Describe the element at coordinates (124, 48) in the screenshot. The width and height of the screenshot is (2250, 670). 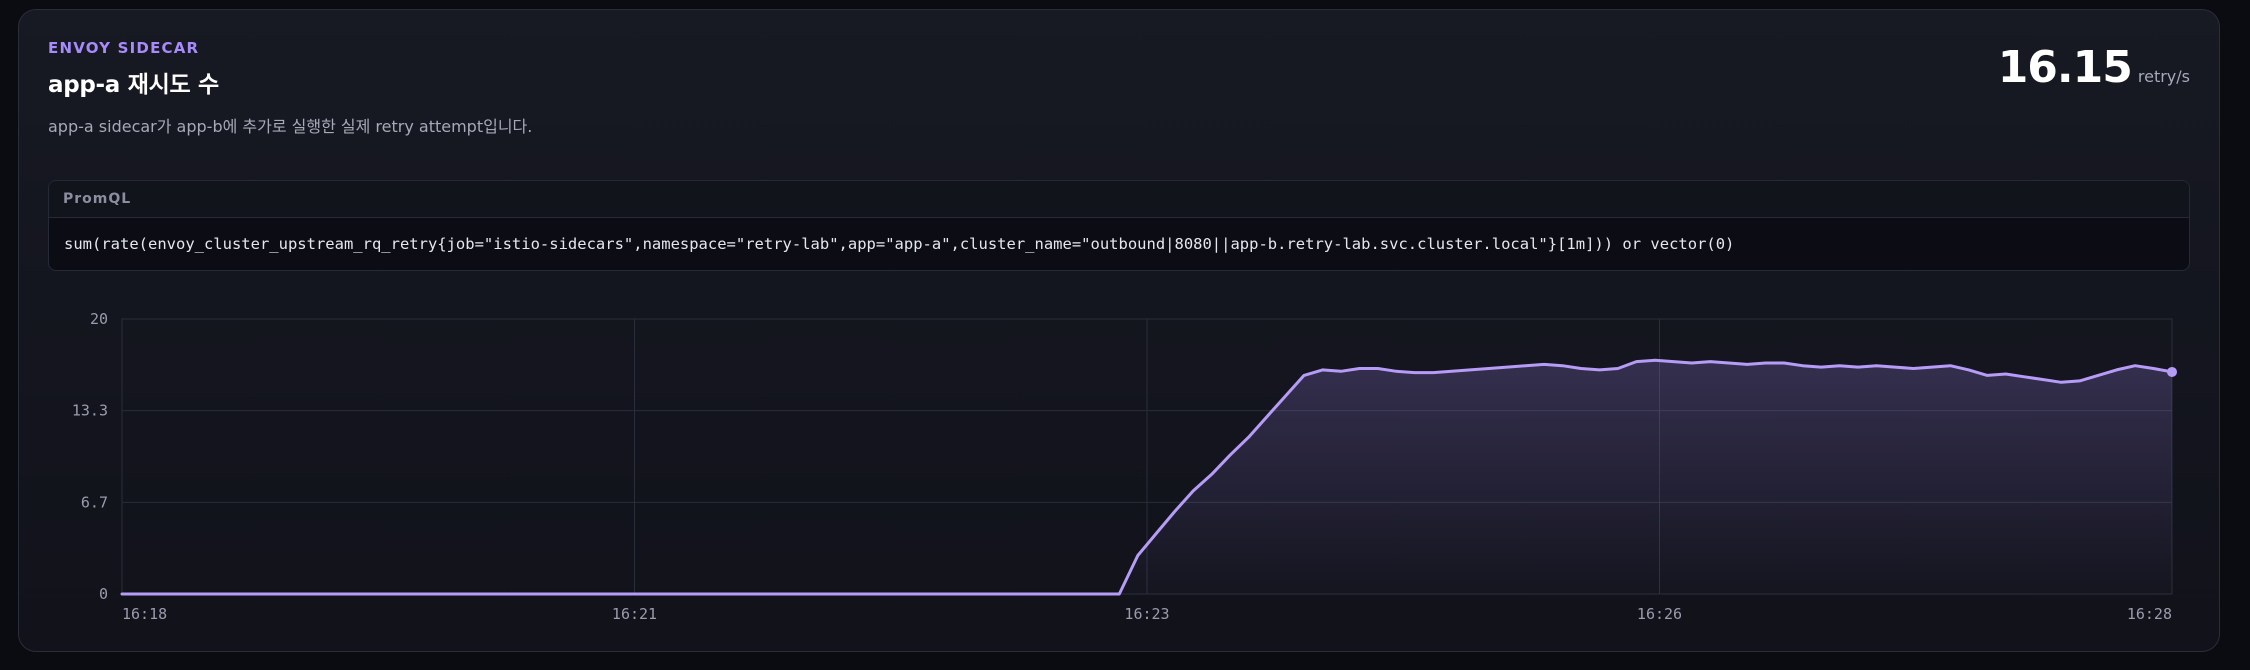
I see `panel-category: ENVOY SIDECAR` at that location.